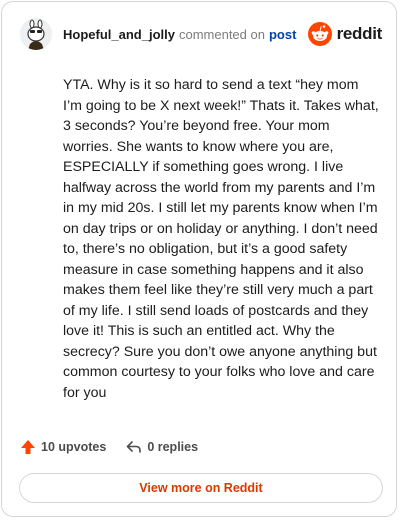 This screenshot has width=400, height=520. I want to click on upvote-count: 10 upvotes, so click(74, 447).